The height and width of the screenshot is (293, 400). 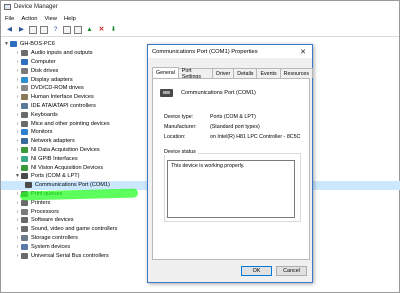 I want to click on tree-item-label: Human Interface Devices, so click(x=62, y=97).